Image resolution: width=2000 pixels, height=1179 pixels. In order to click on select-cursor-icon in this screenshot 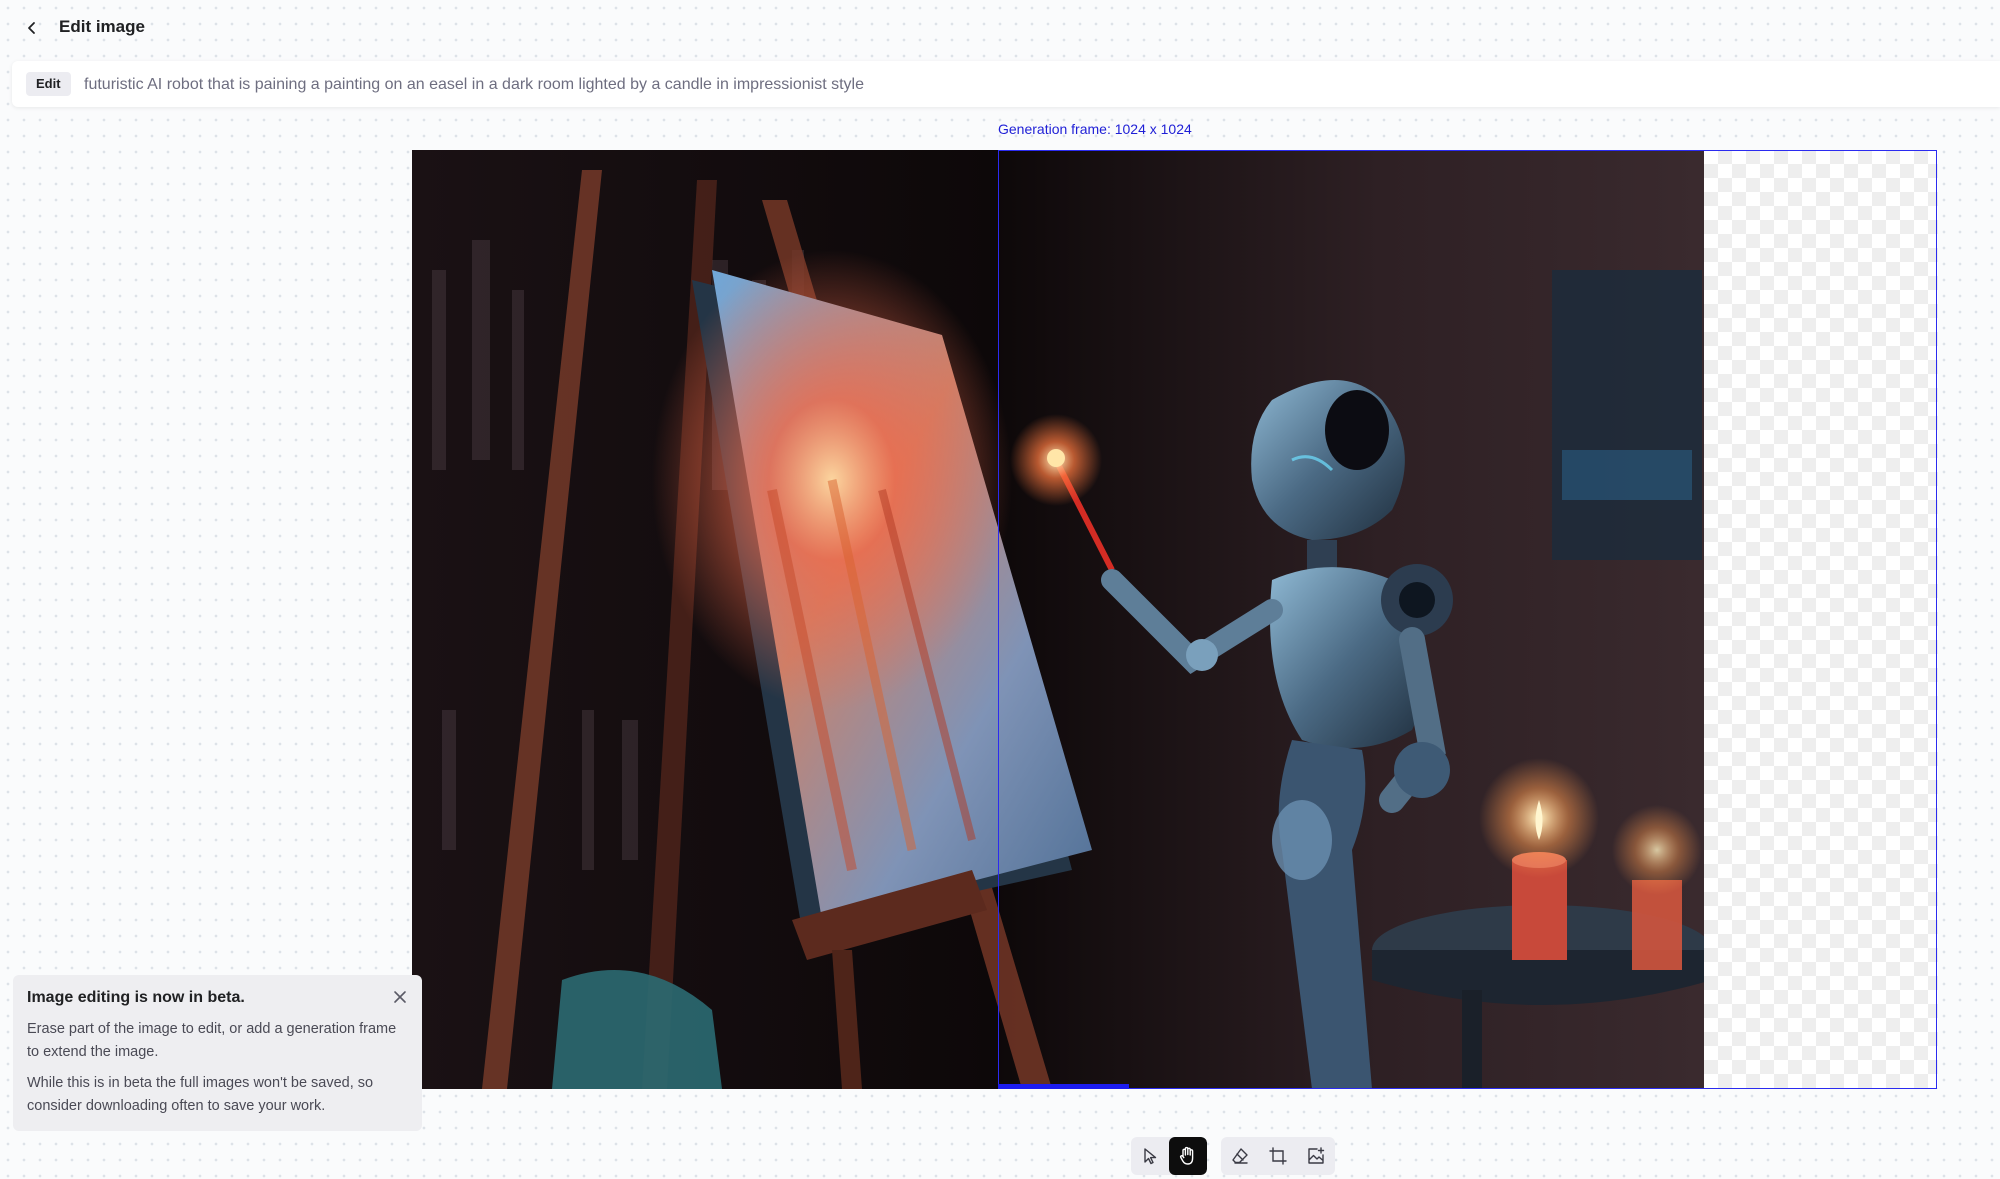, I will do `click(1150, 1156)`.